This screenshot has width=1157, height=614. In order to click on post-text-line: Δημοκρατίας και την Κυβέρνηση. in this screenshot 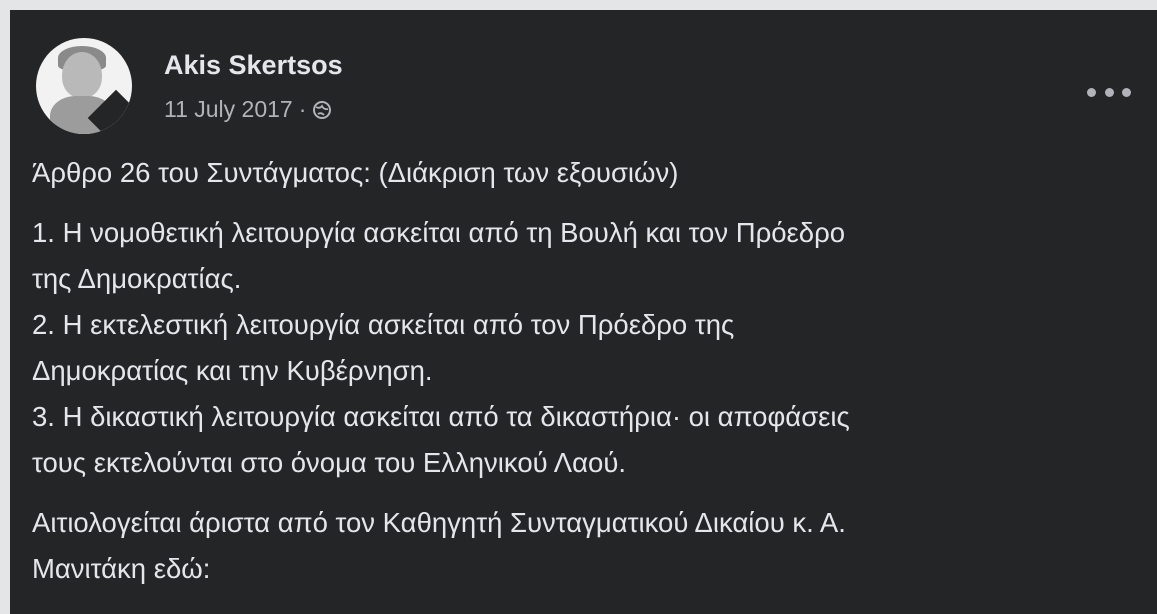, I will do `click(232, 370)`.